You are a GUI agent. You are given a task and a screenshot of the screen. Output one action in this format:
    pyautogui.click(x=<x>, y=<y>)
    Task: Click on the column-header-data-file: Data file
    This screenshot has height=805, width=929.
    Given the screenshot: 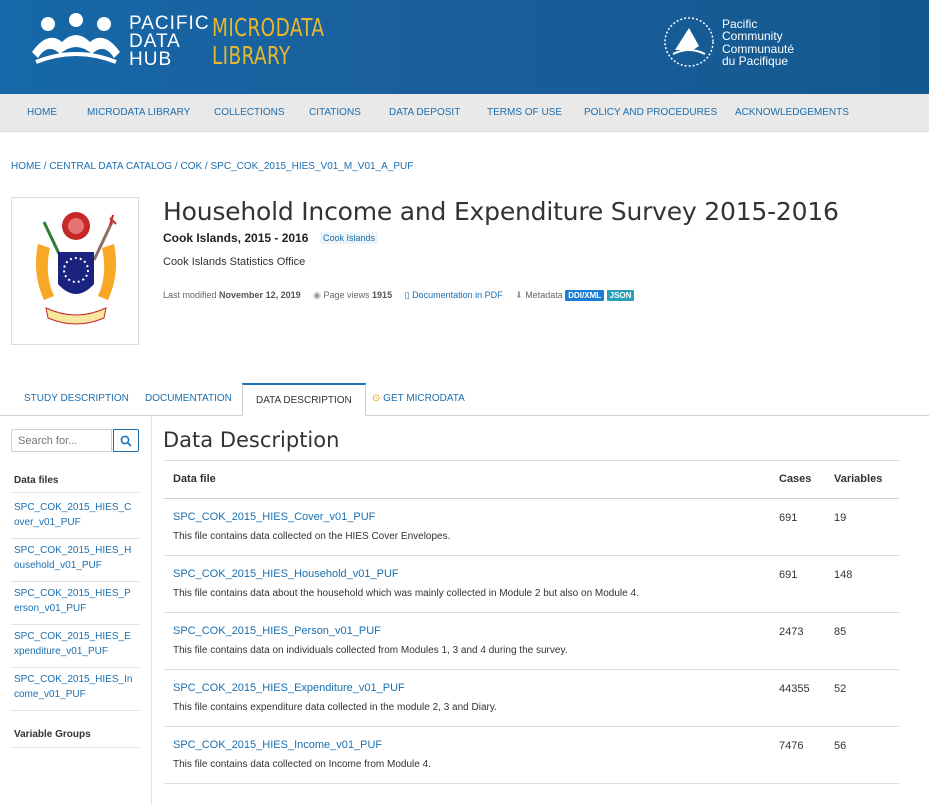 What is the action you would take?
    pyautogui.click(x=194, y=479)
    